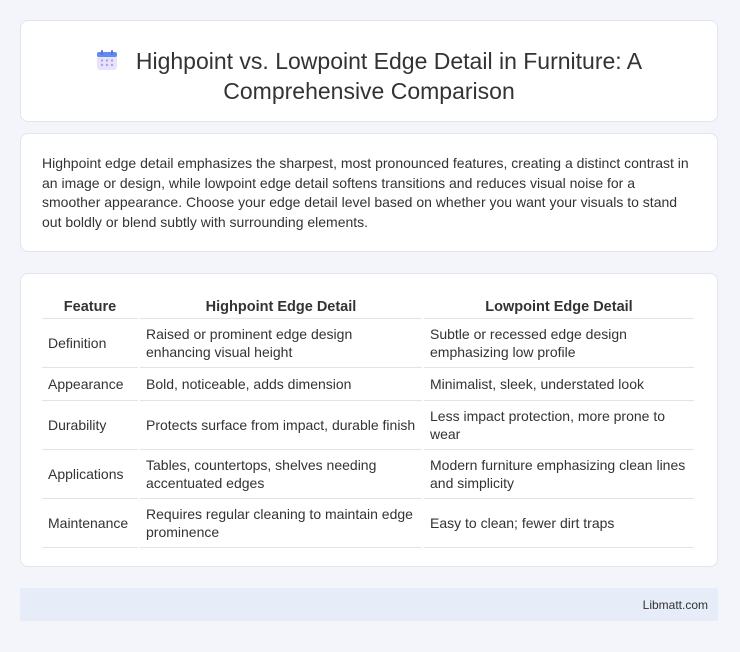  What do you see at coordinates (90, 343) in the screenshot?
I see `row-feature: Definition` at bounding box center [90, 343].